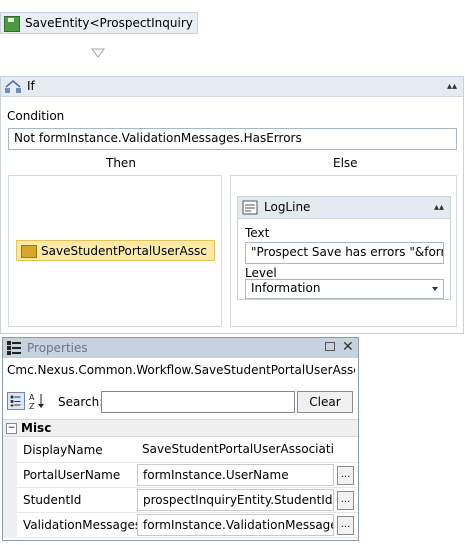 The image size is (465, 545). I want to click on level-select: Information, so click(344, 289).